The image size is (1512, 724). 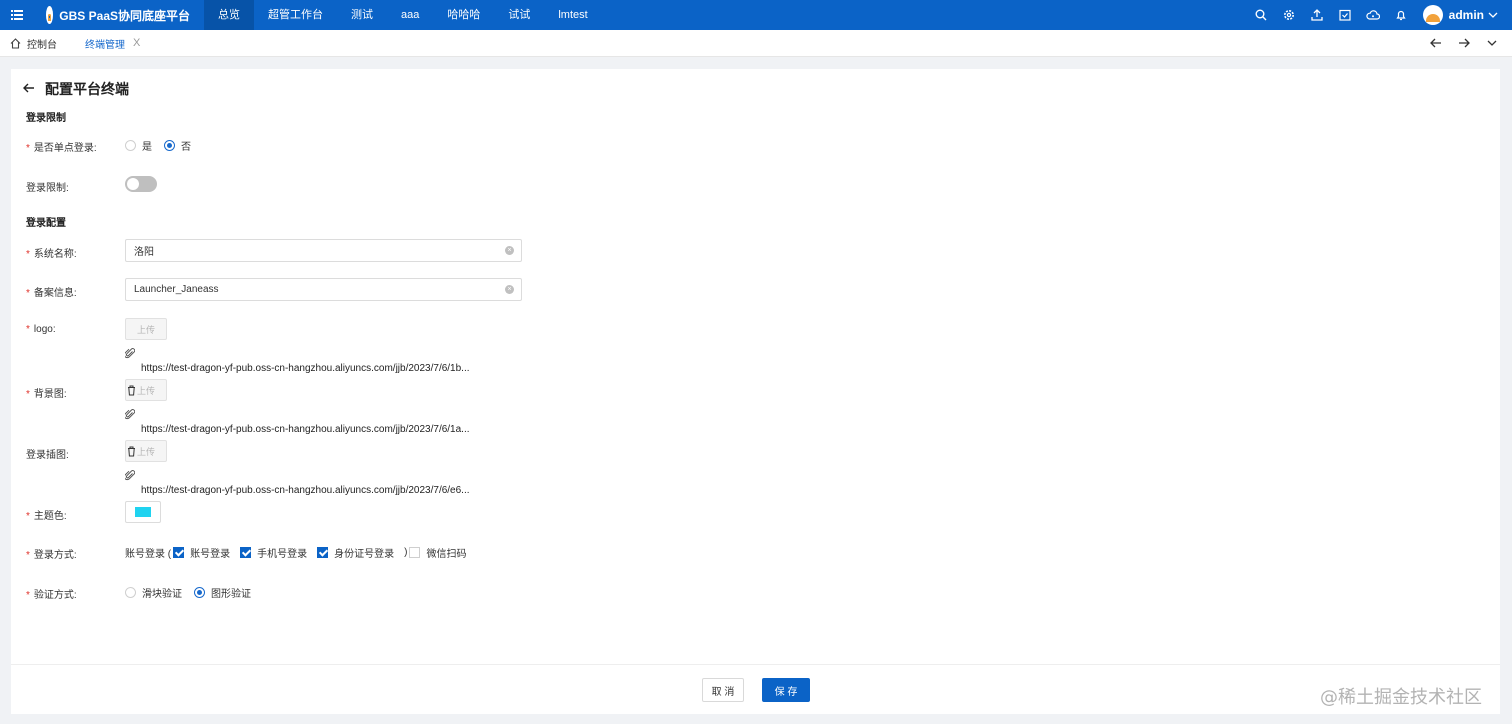 What do you see at coordinates (786, 690) in the screenshot?
I see `save-button: 保 存` at bounding box center [786, 690].